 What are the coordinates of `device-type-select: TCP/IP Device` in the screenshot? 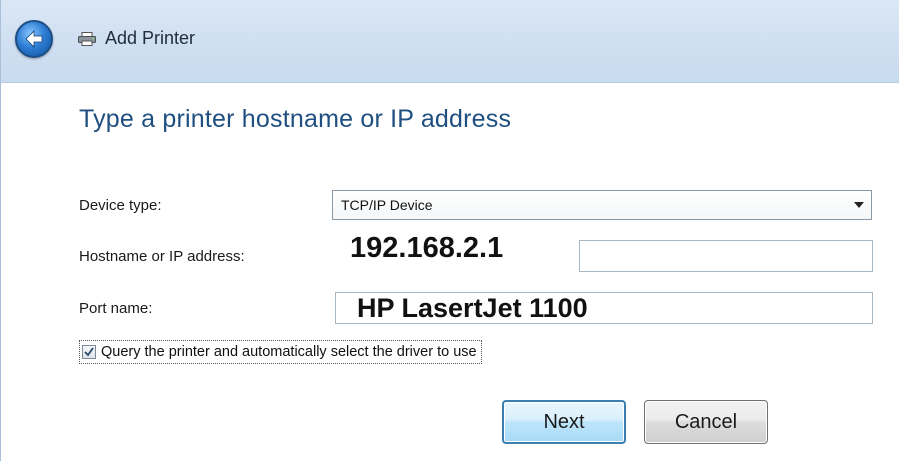 It's located at (602, 205).